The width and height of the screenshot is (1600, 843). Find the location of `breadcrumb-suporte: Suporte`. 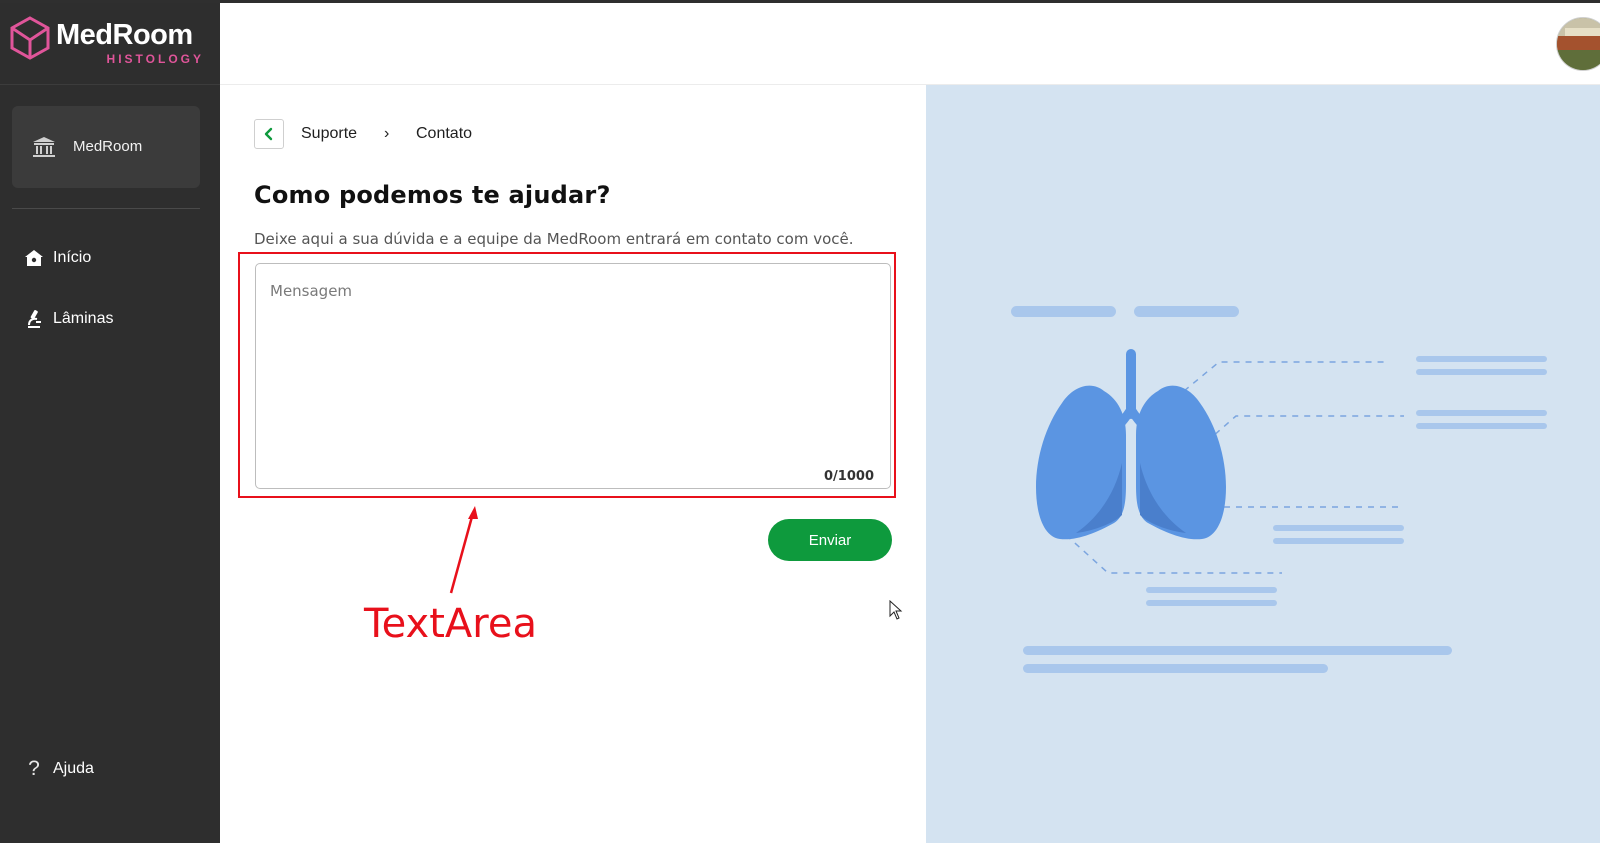

breadcrumb-suporte: Suporte is located at coordinates (329, 134).